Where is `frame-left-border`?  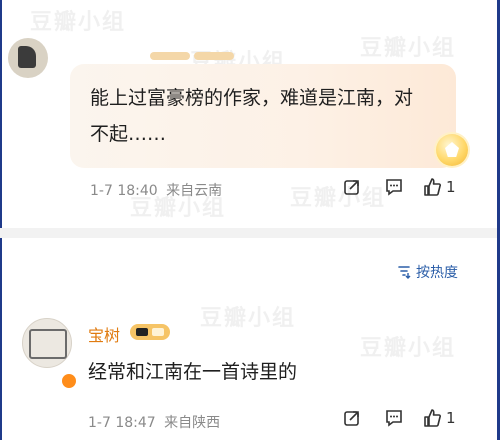 frame-left-border is located at coordinates (1, 220).